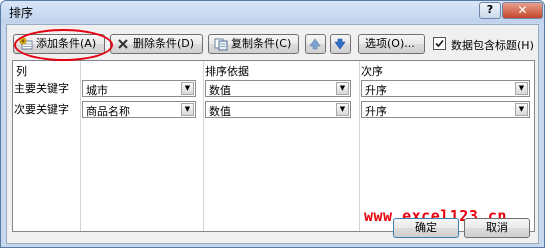 Image resolution: width=545 pixels, height=248 pixels. Describe the element at coordinates (21, 71) in the screenshot. I see `header-column: 列` at that location.